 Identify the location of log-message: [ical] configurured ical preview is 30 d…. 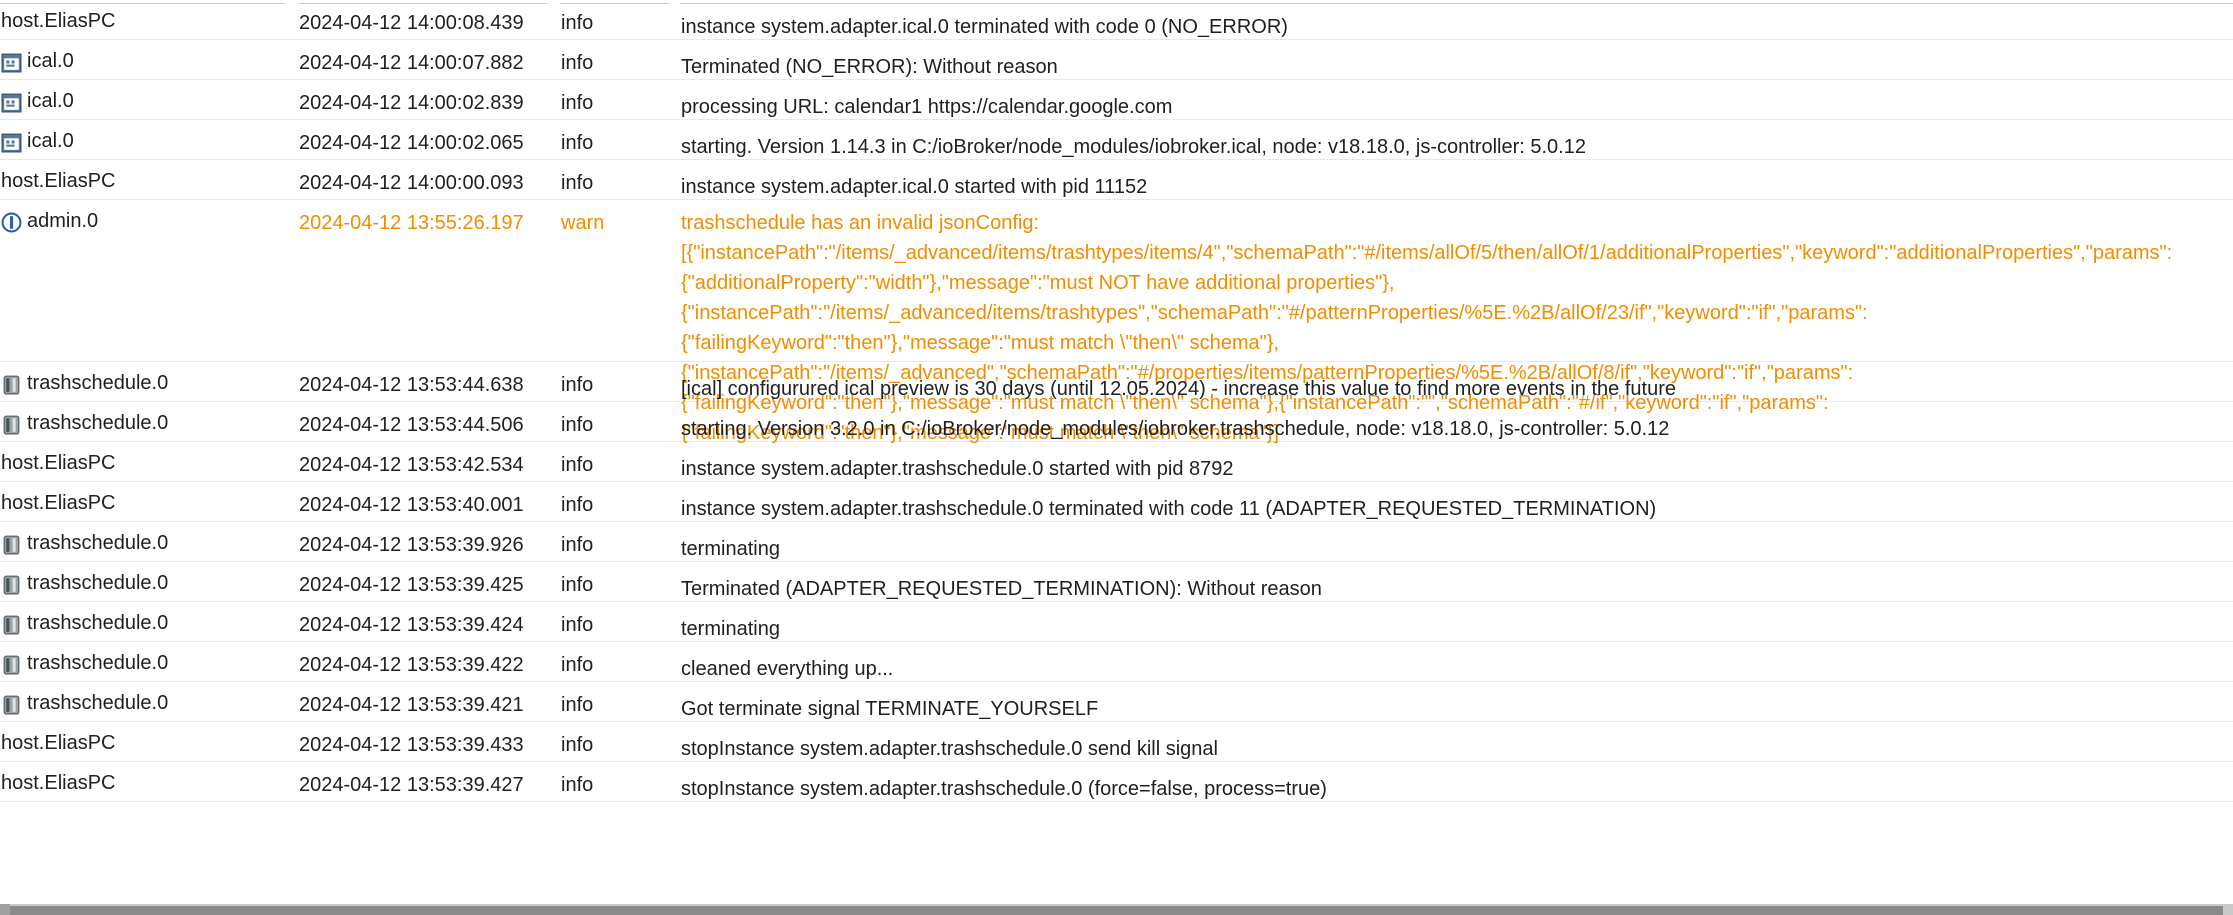
(1457, 383).